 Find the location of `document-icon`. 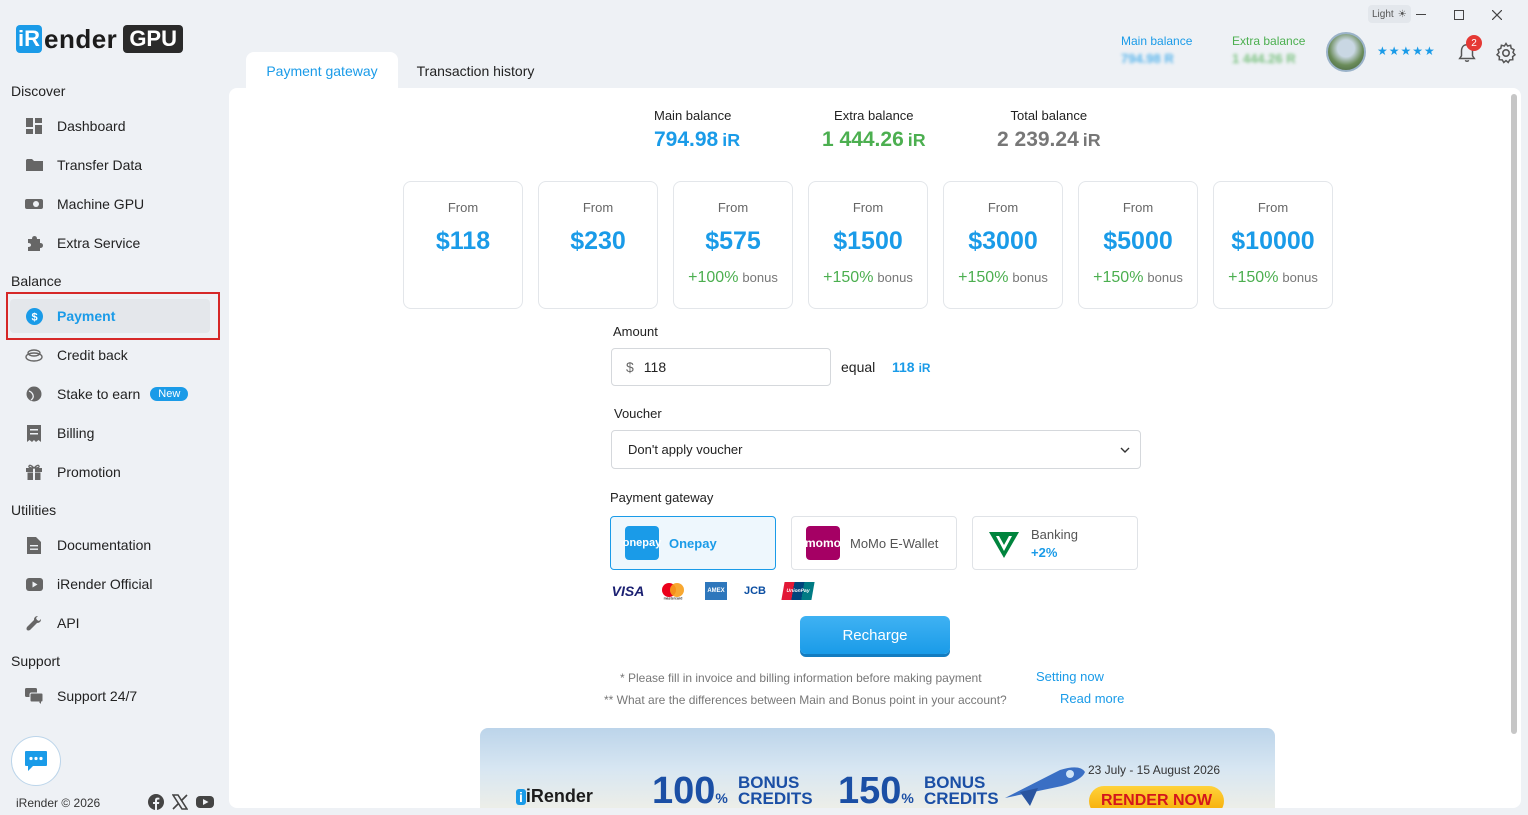

document-icon is located at coordinates (34, 545).